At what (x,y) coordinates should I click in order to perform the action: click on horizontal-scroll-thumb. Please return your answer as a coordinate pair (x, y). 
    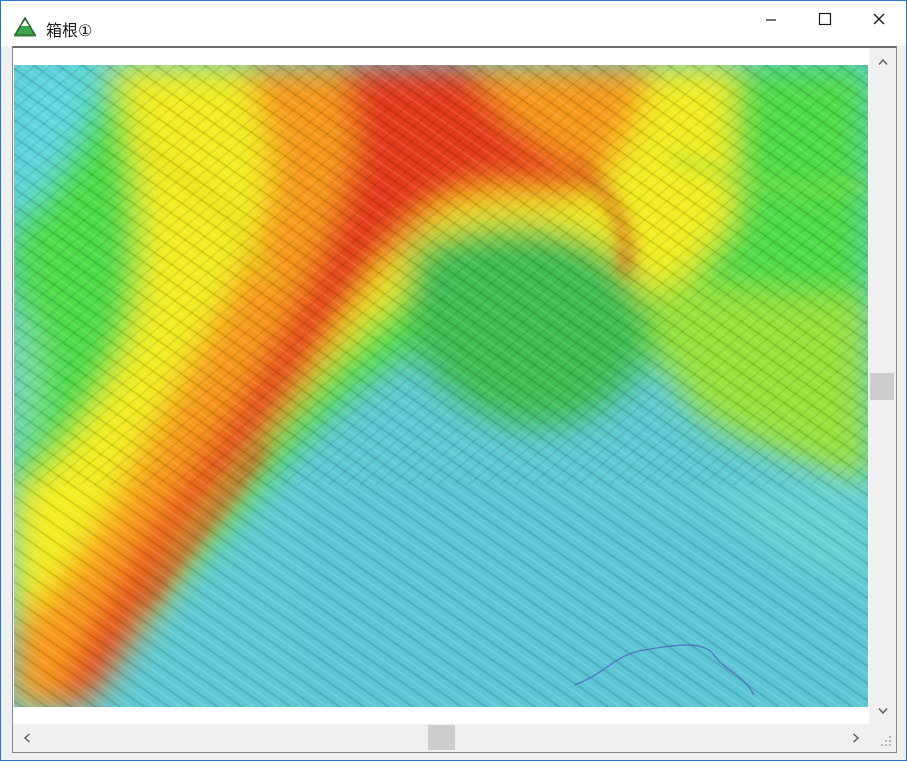
    Looking at the image, I should click on (441, 737).